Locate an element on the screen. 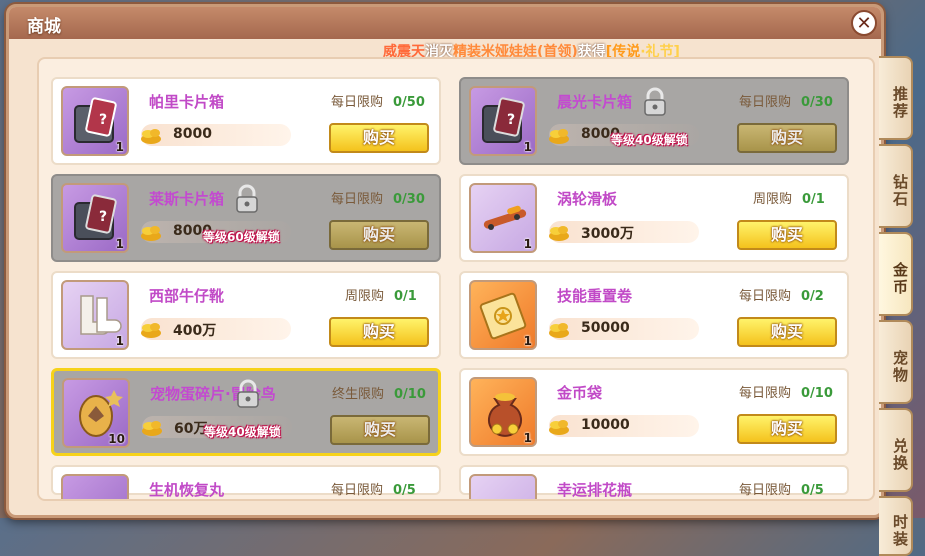  item-slot is located at coordinates (503, 486).